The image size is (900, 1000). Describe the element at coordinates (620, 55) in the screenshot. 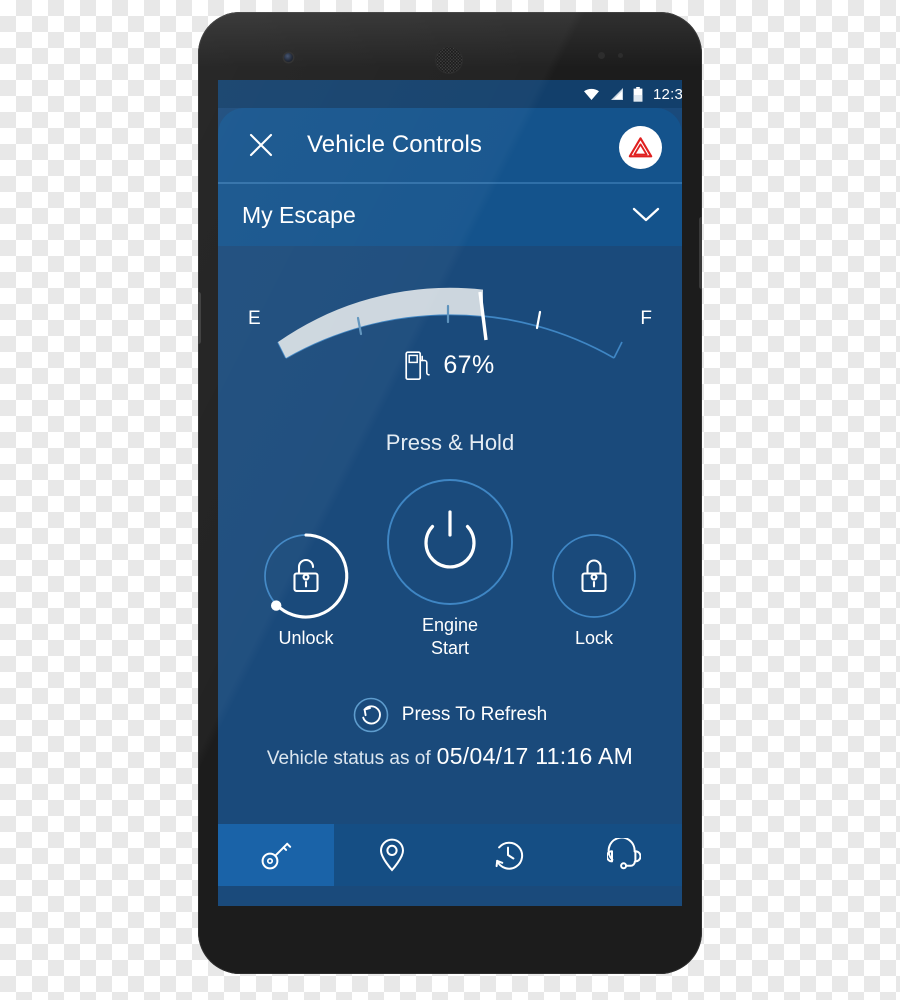

I see `light-sensor` at that location.